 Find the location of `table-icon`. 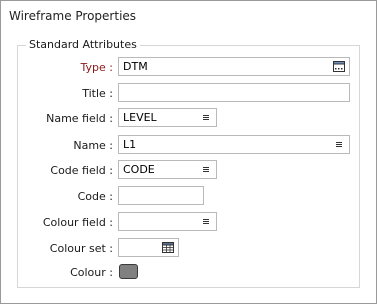

table-icon is located at coordinates (168, 247).